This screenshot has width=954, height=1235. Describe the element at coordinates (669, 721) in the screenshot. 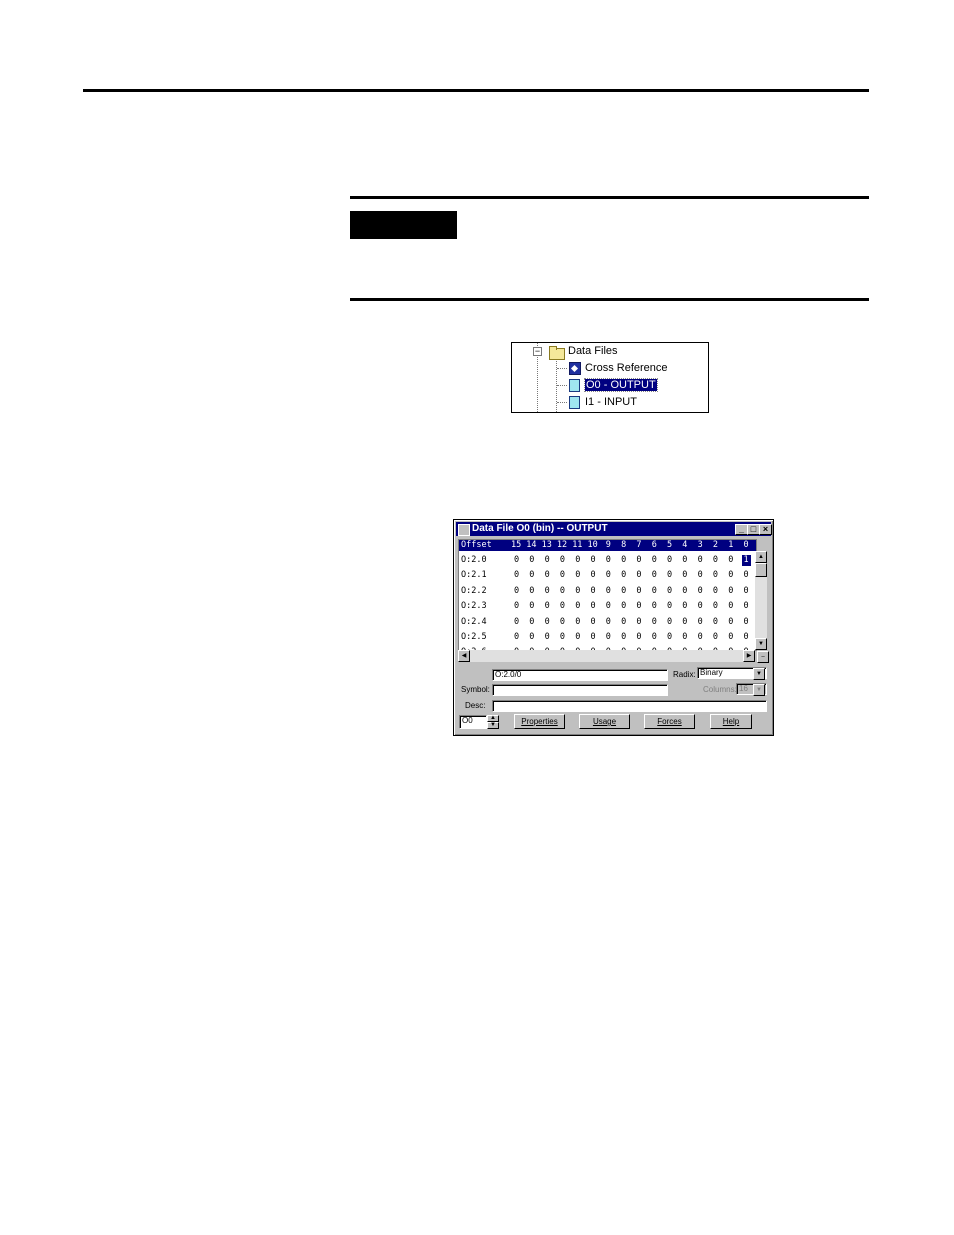

I see `forces-button: Forces` at that location.